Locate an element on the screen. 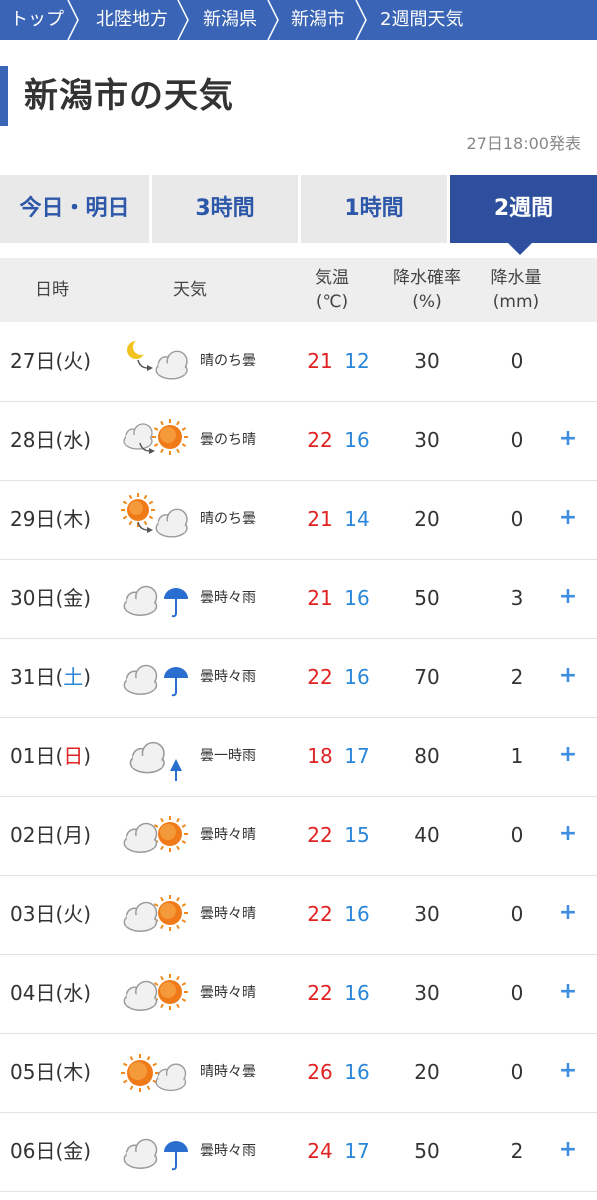  row-high-temp: 24 is located at coordinates (320, 1151).